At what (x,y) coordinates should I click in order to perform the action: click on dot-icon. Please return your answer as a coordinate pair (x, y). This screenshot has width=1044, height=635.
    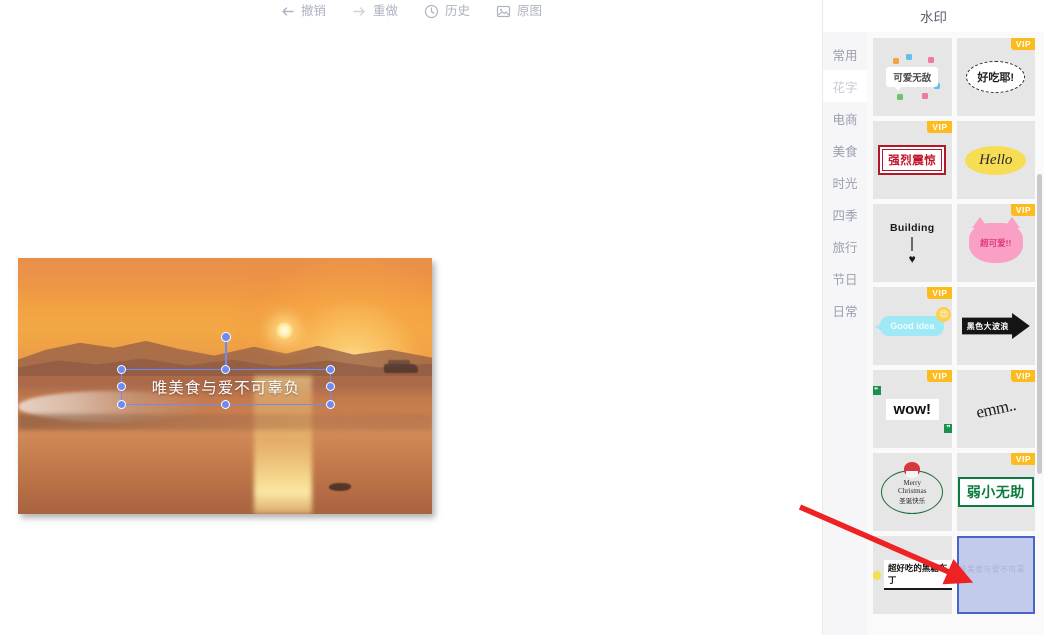
    Looking at the image, I should click on (877, 575).